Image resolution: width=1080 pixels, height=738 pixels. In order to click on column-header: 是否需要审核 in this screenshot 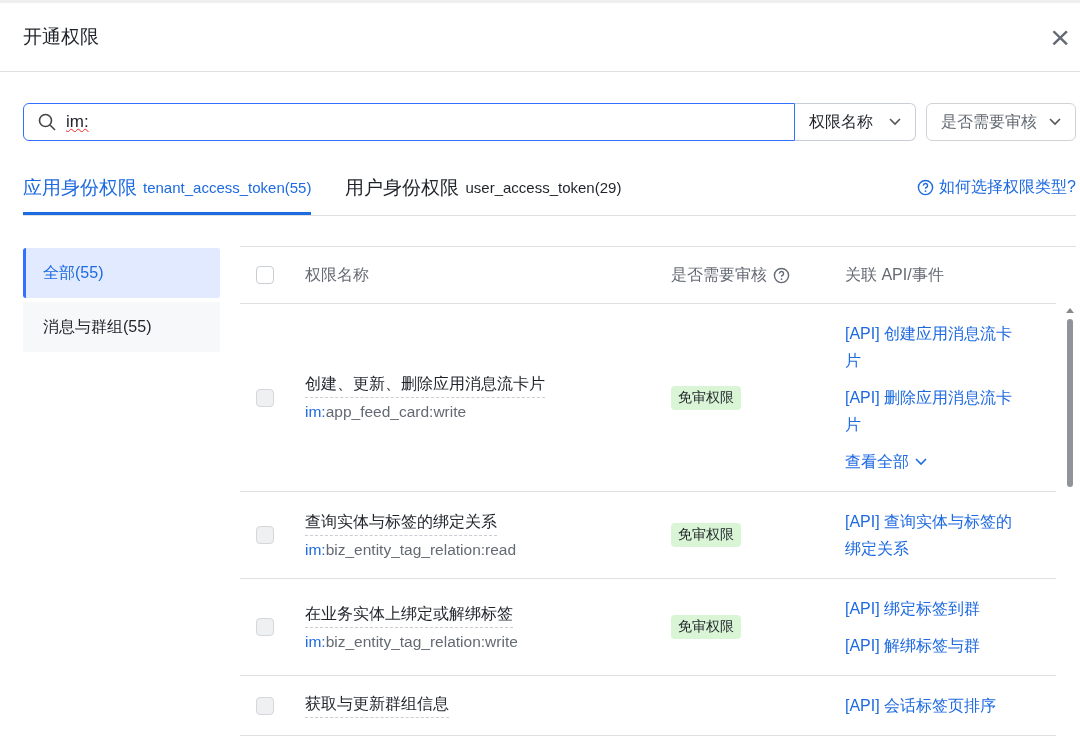, I will do `click(719, 274)`.